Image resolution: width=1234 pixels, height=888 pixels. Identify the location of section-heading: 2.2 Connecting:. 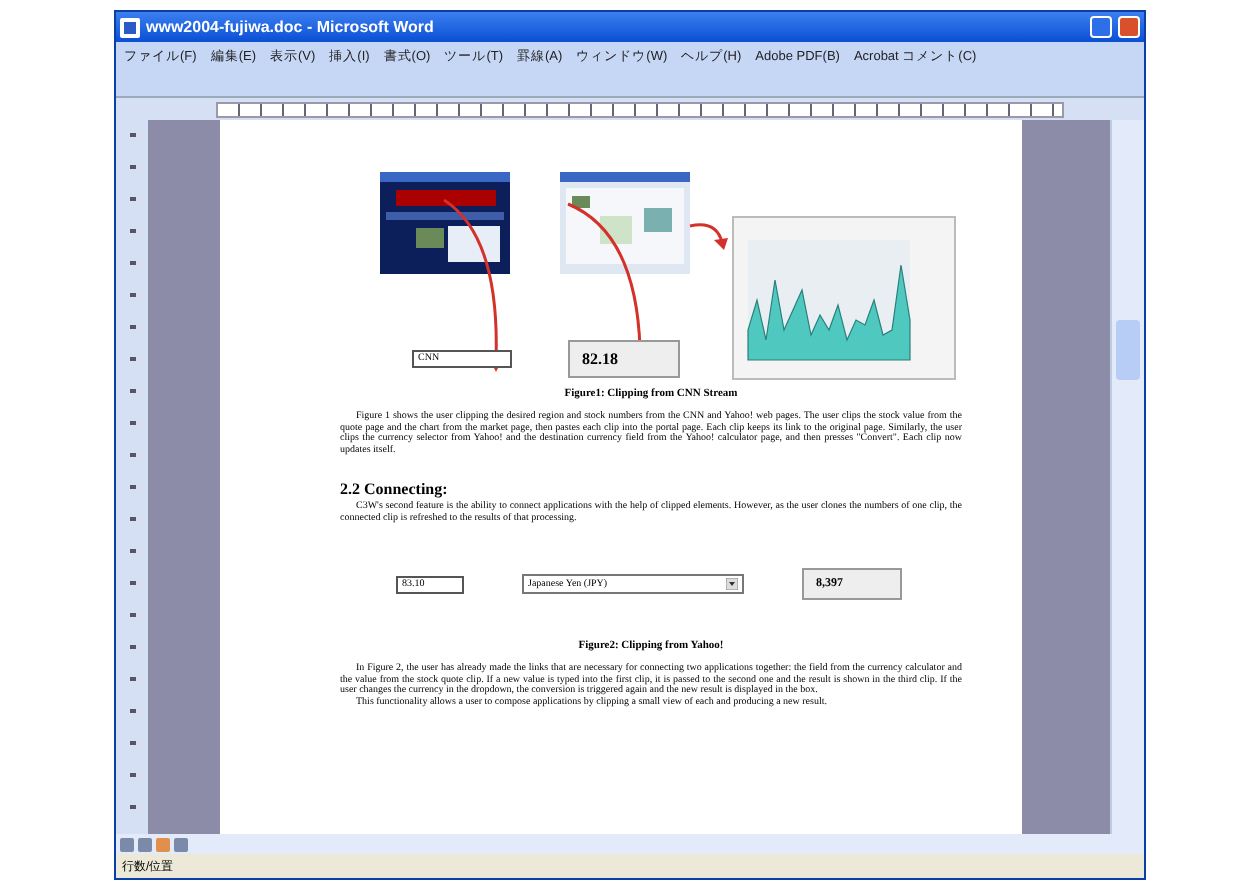
(395, 489).